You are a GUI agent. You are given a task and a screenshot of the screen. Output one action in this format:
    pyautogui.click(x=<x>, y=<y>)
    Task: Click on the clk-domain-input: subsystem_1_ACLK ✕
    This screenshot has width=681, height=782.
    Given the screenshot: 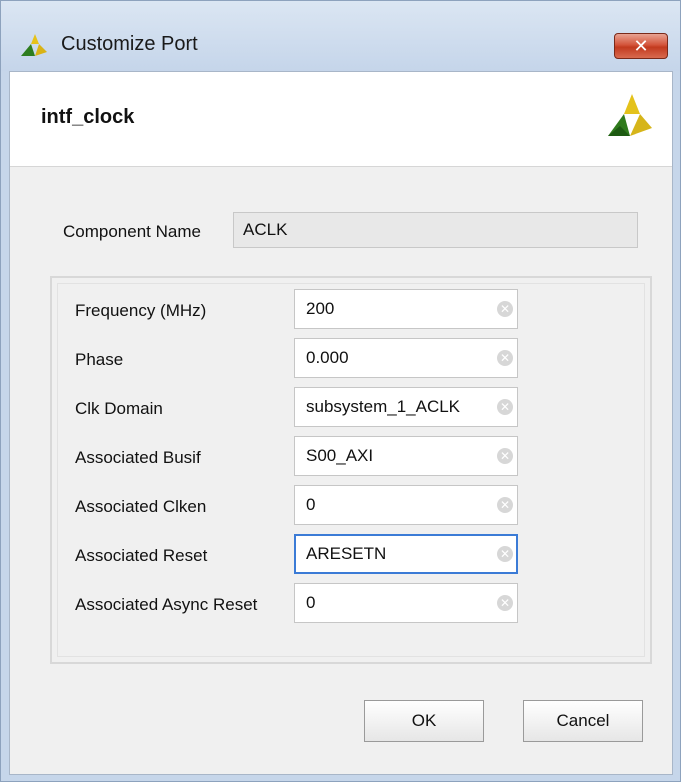 What is the action you would take?
    pyautogui.click(x=406, y=407)
    